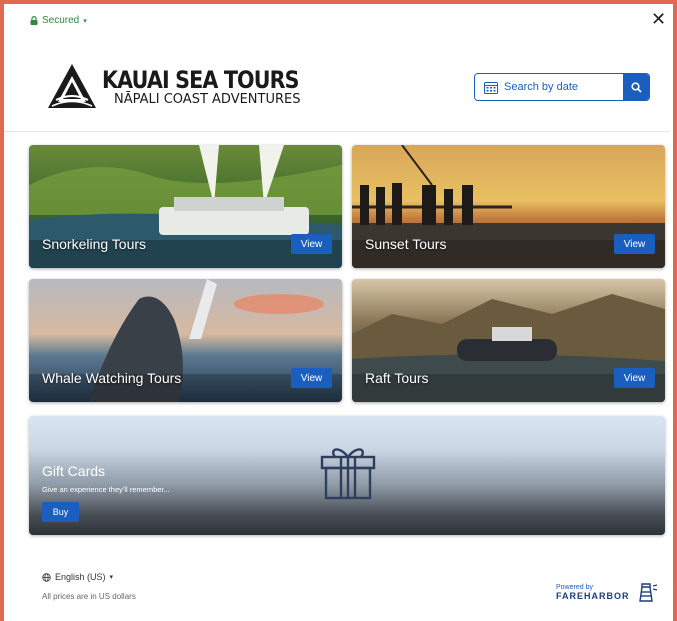 The image size is (677, 621). What do you see at coordinates (406, 244) in the screenshot?
I see `tour-label: Sunset Tours` at bounding box center [406, 244].